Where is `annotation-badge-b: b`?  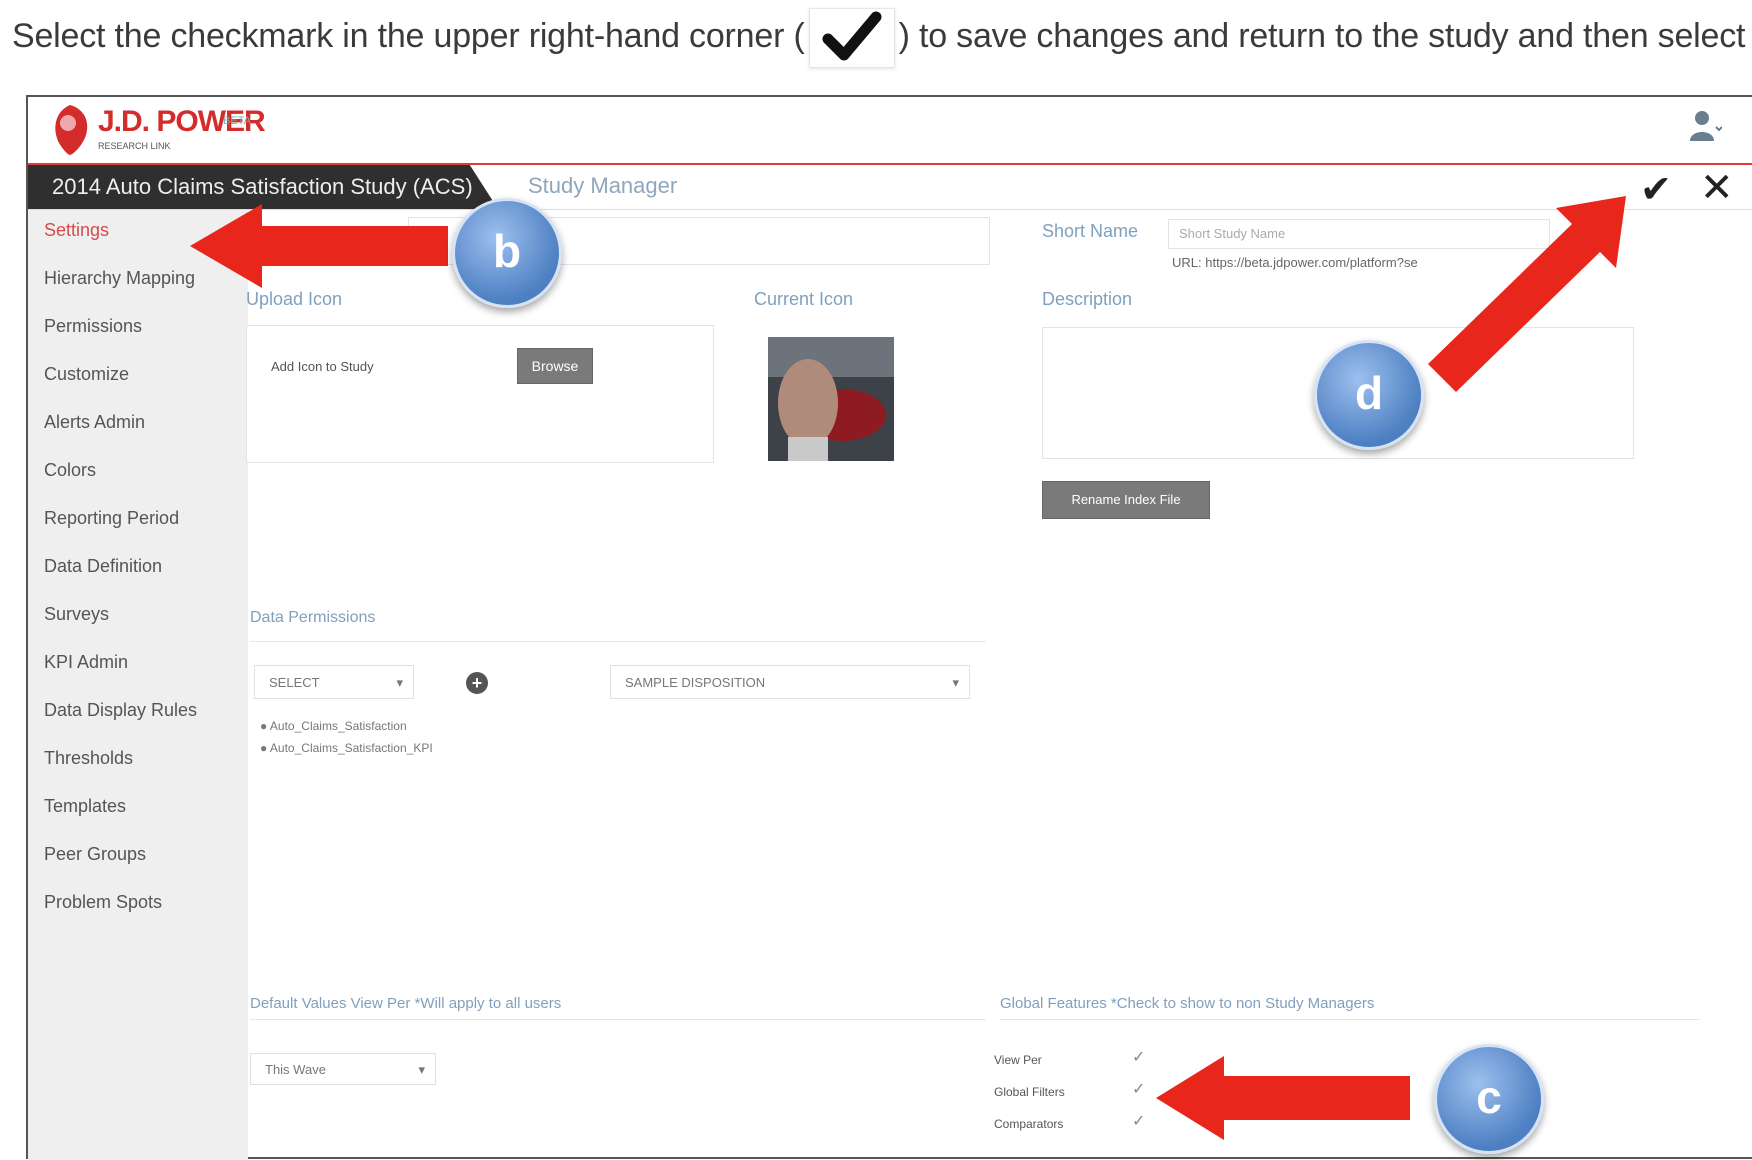 annotation-badge-b: b is located at coordinates (507, 253).